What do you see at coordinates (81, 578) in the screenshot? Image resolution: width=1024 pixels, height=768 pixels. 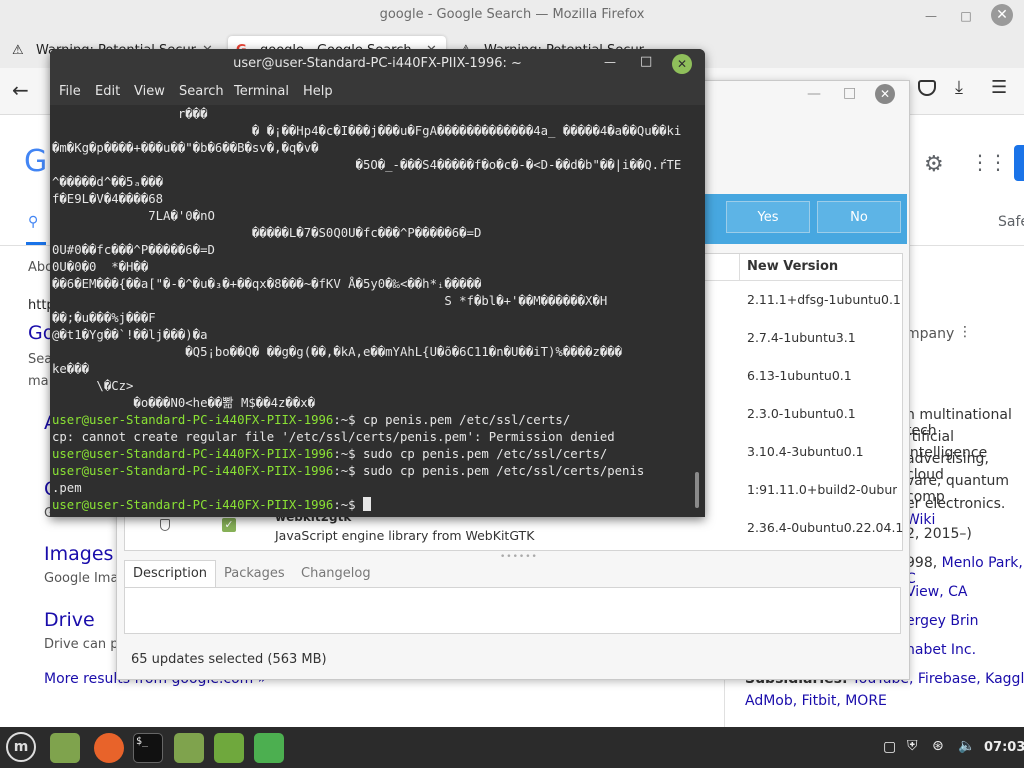 I see `sitelink-images-snippet: Google Ima` at bounding box center [81, 578].